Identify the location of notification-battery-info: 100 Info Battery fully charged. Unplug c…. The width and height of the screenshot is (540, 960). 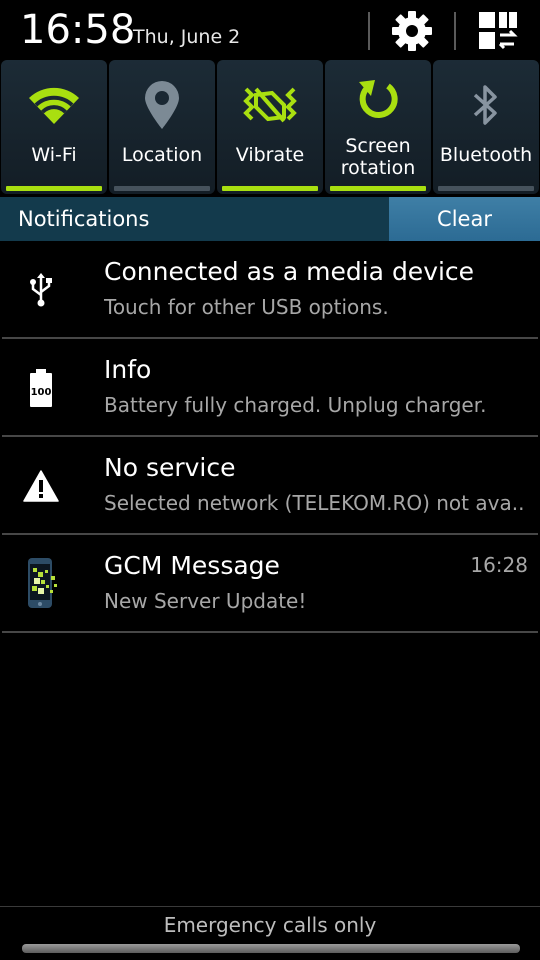
(270, 388).